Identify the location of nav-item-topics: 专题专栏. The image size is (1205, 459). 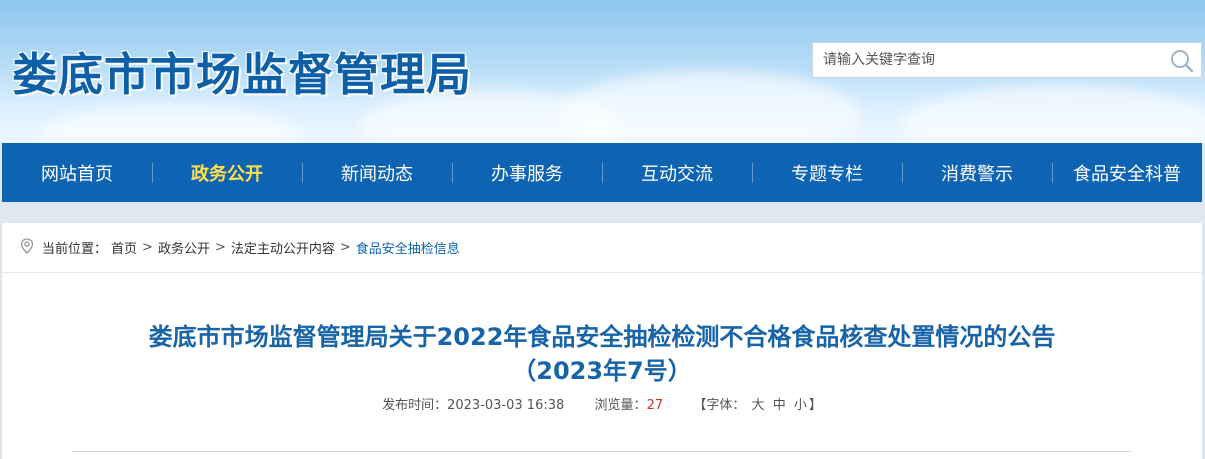
(827, 172).